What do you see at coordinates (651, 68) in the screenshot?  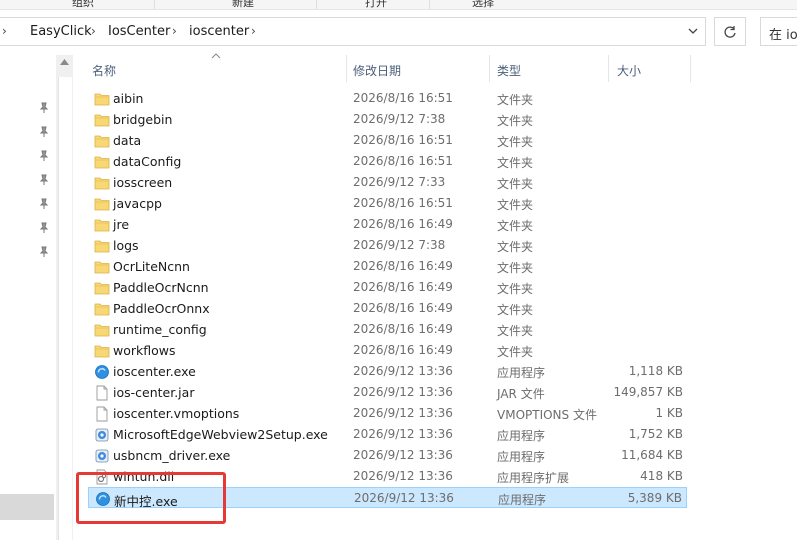 I see `column-header-size: 大小` at bounding box center [651, 68].